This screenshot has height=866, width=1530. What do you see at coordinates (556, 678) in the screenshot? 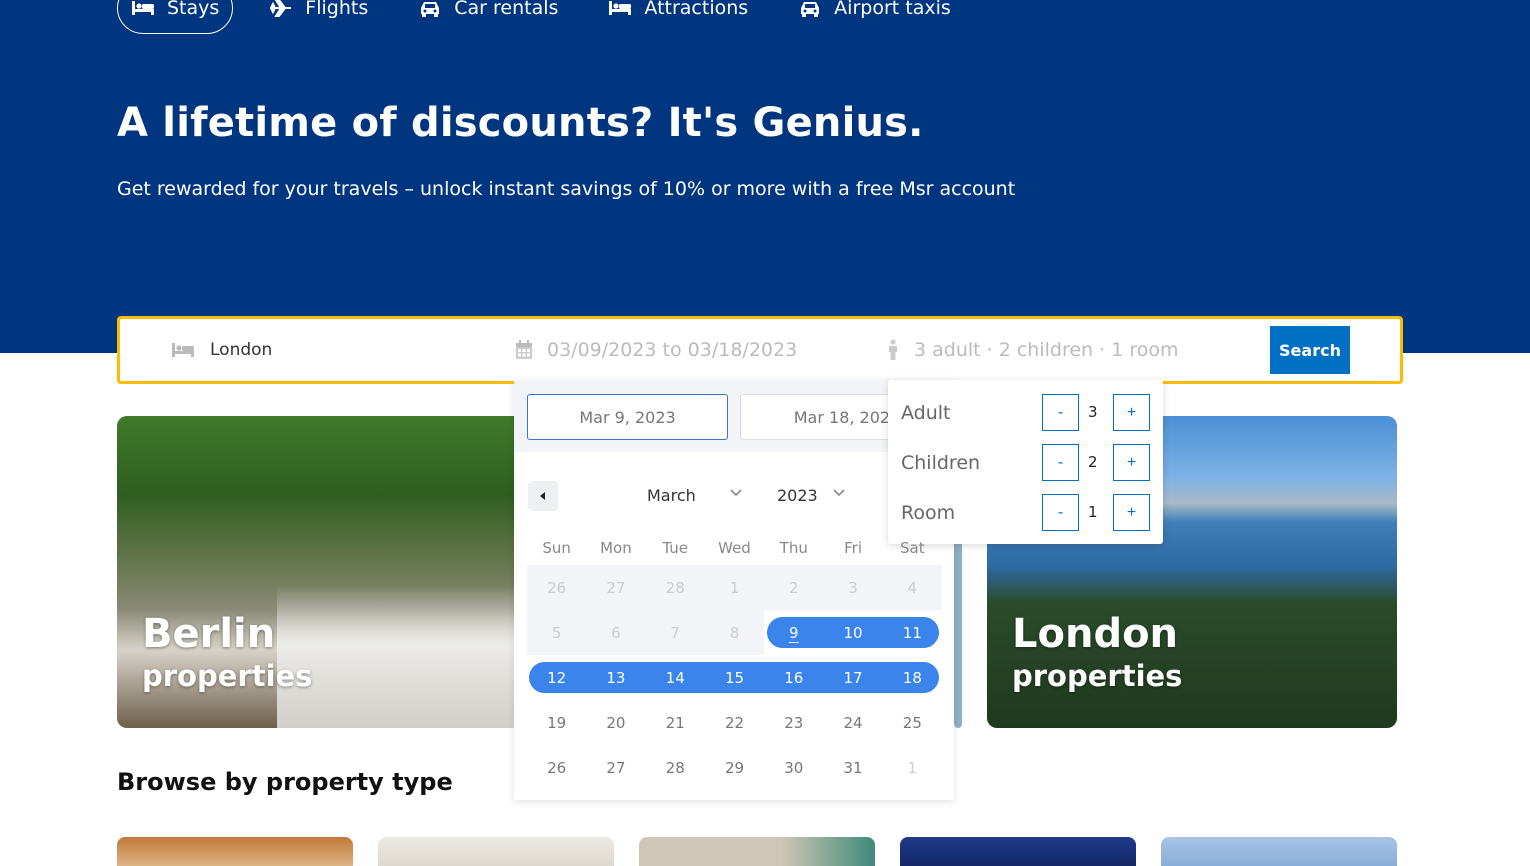
I see `calendar-day-selected: 12` at bounding box center [556, 678].